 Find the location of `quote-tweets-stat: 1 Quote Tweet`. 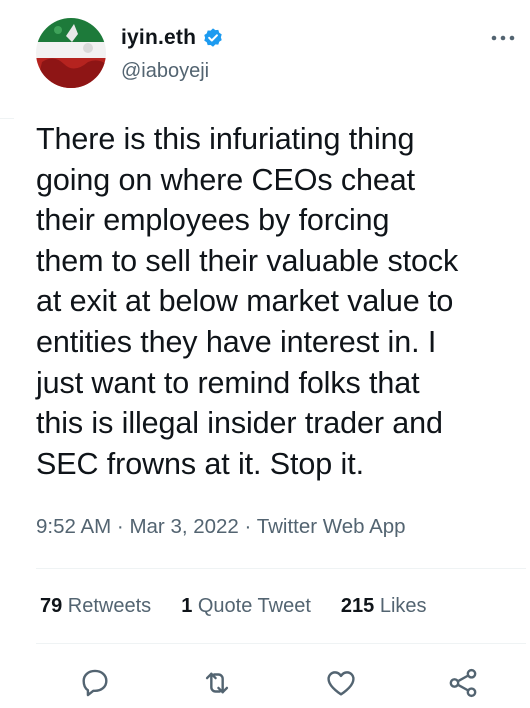

quote-tweets-stat: 1 Quote Tweet is located at coordinates (246, 606).